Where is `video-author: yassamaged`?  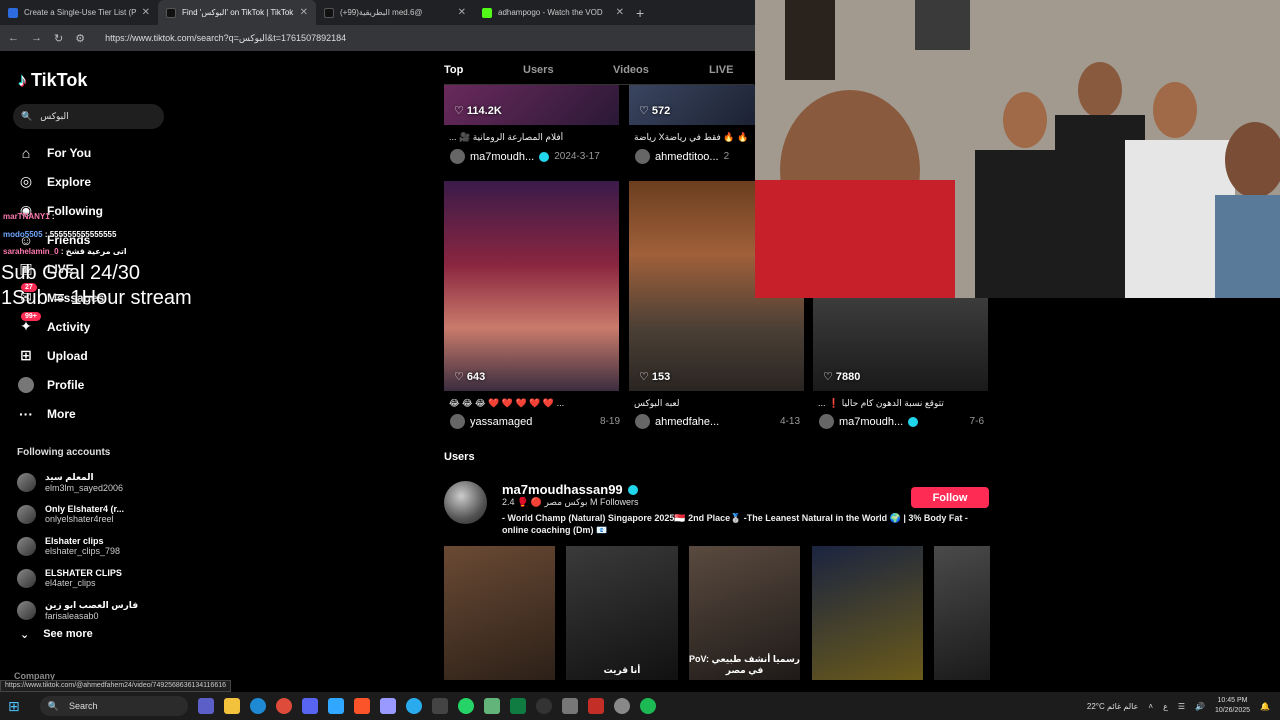
video-author: yassamaged is located at coordinates (501, 422).